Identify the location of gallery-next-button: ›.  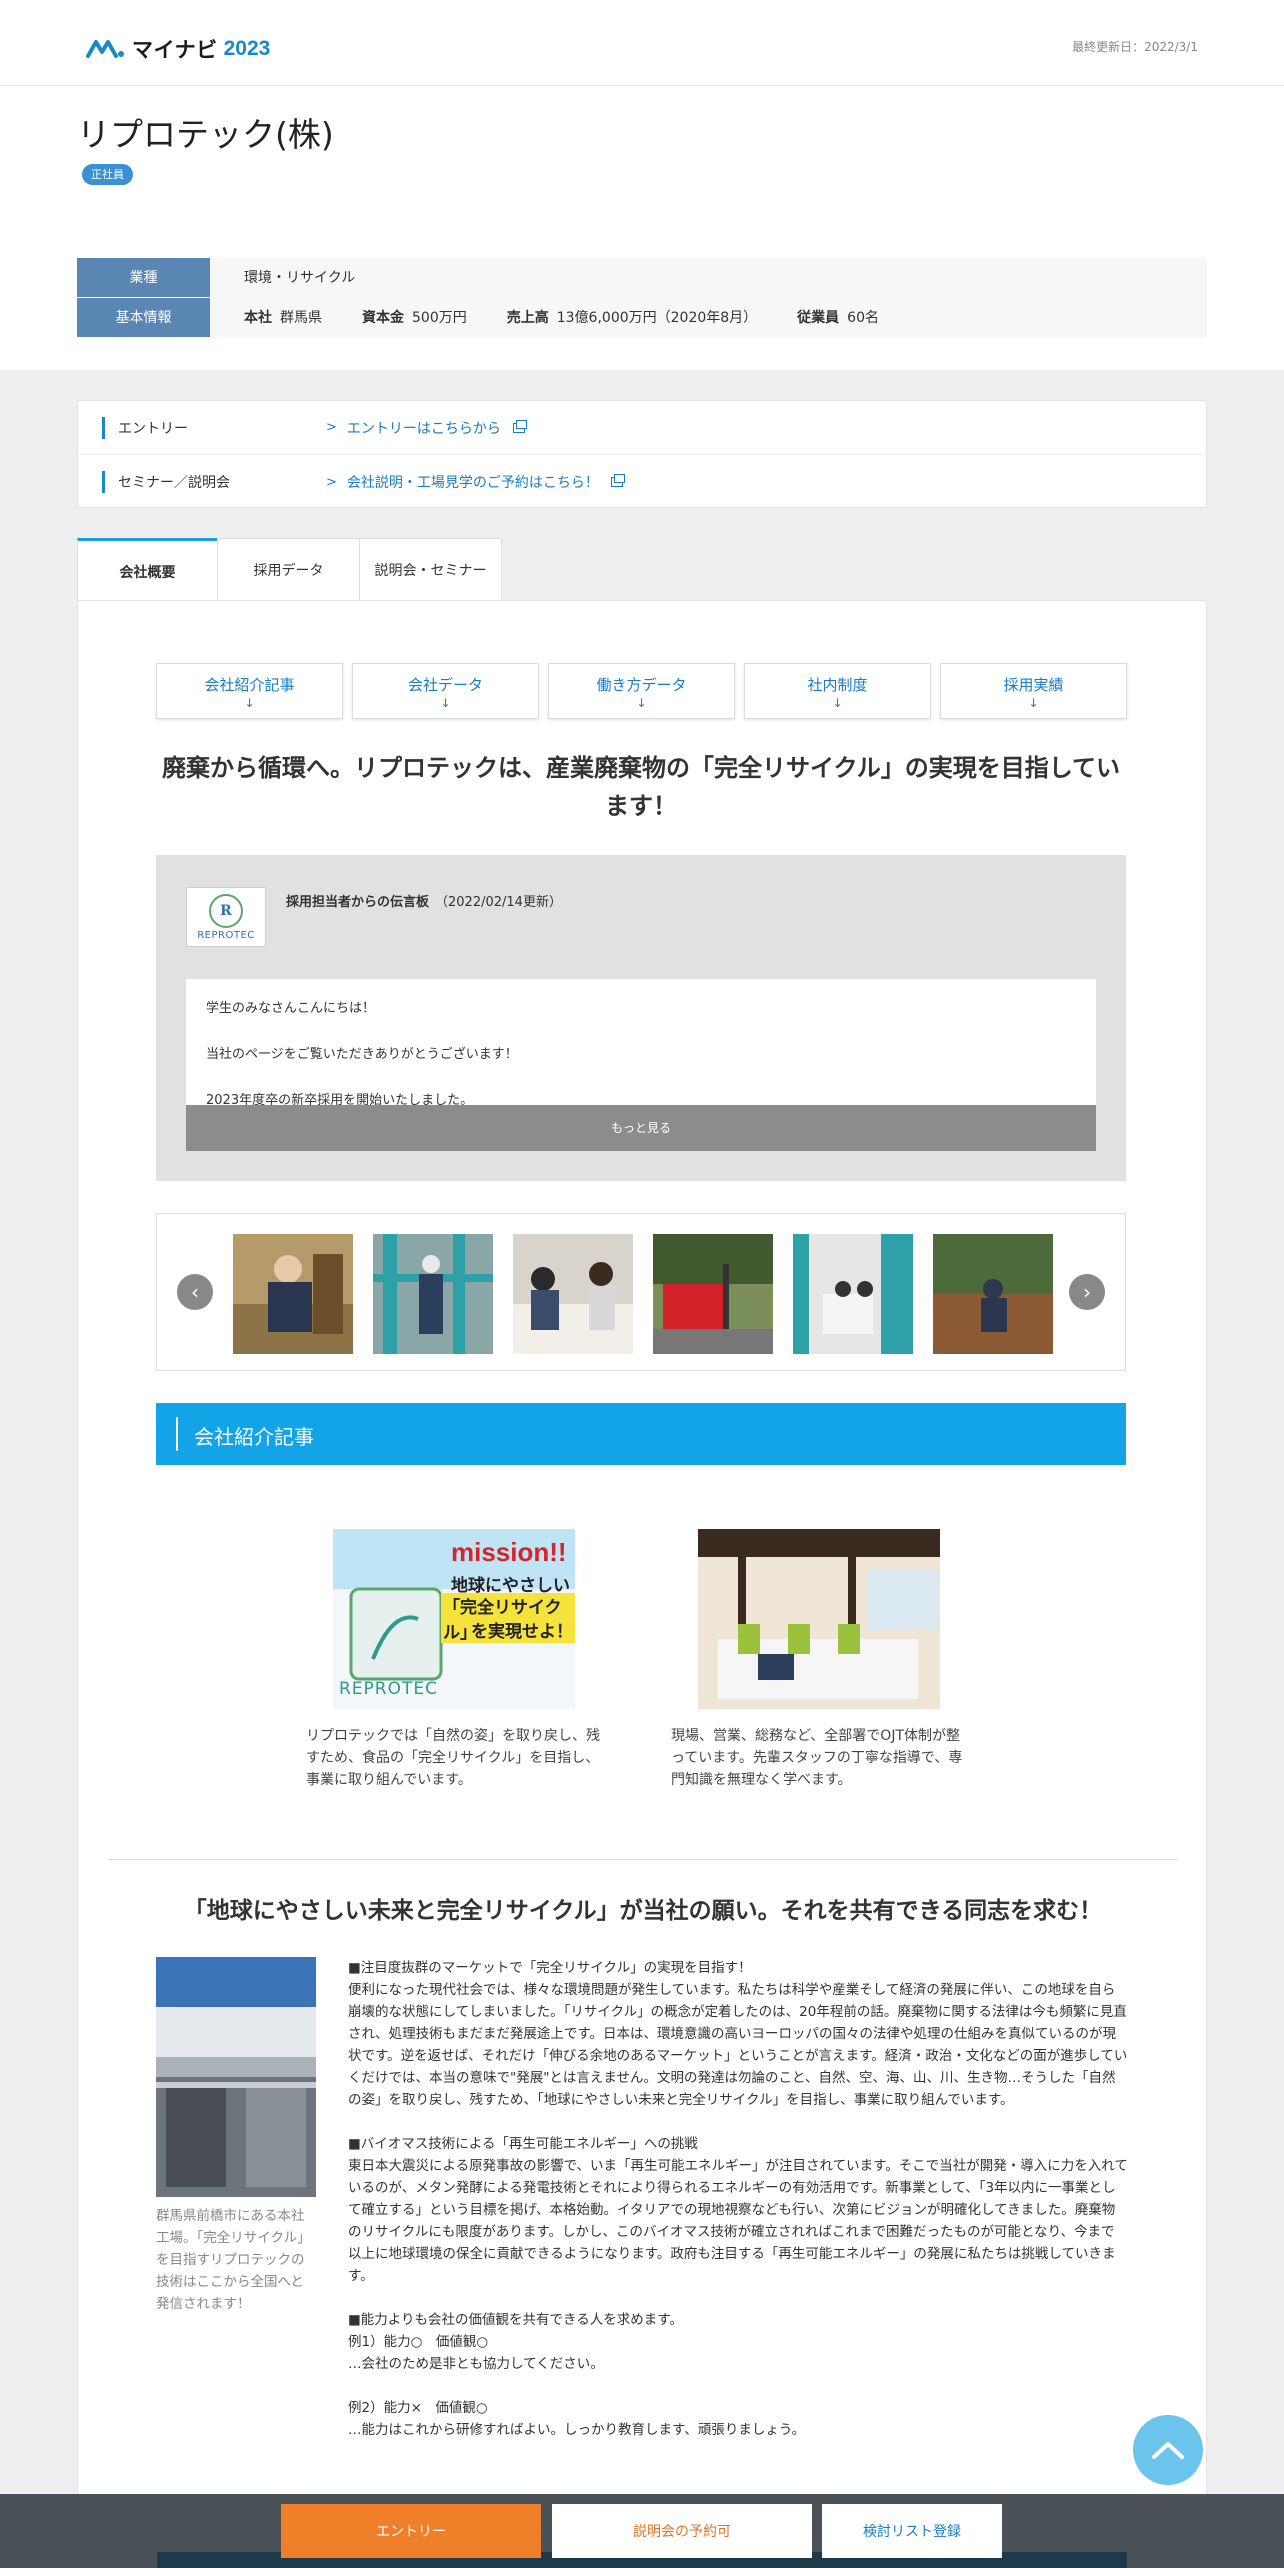
(1087, 1292).